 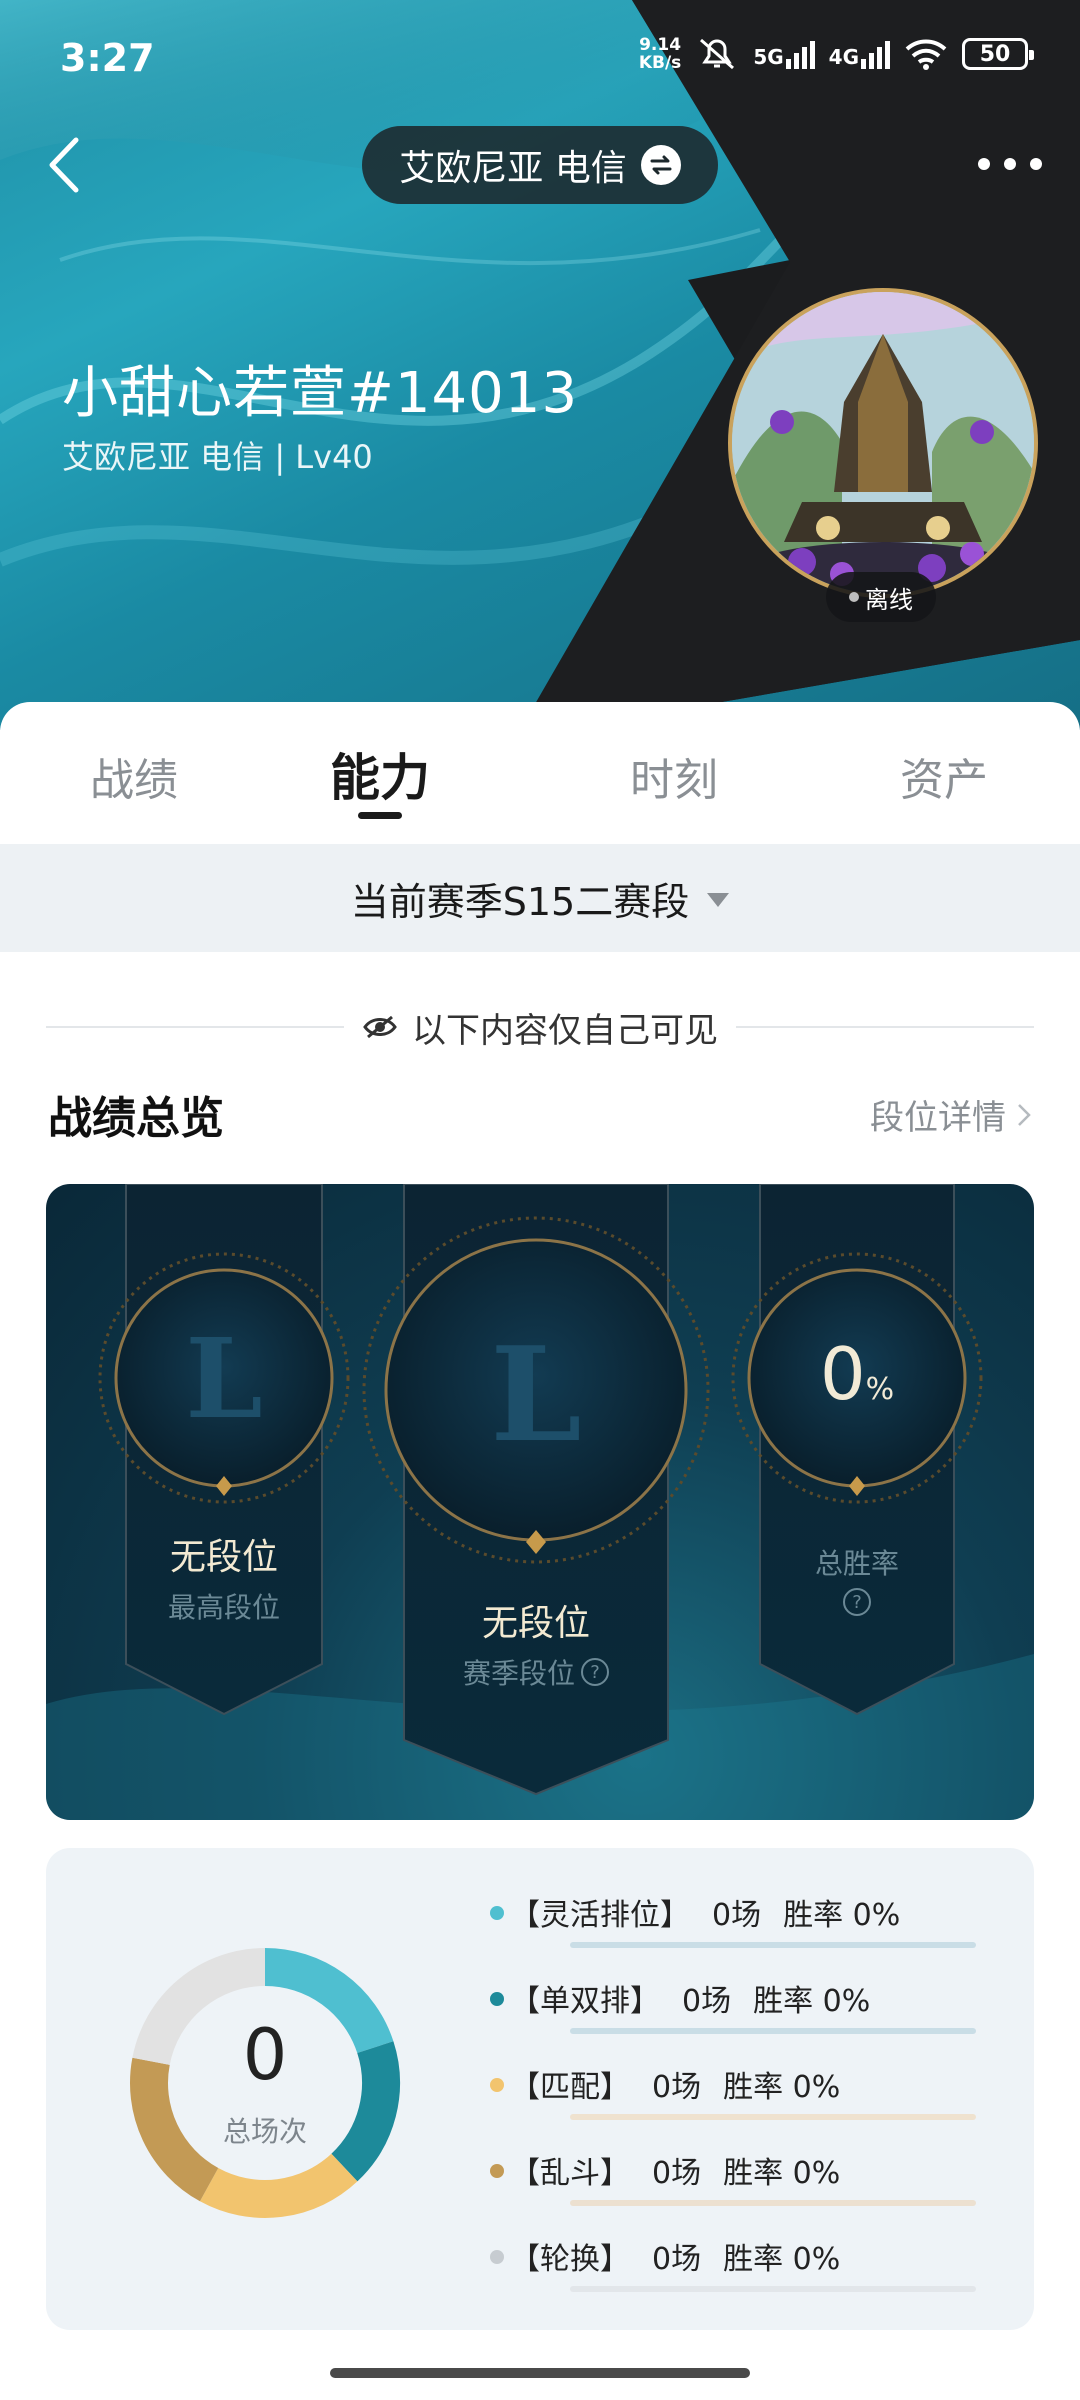 What do you see at coordinates (998, 54) in the screenshot?
I see `battery-icon: 50` at bounding box center [998, 54].